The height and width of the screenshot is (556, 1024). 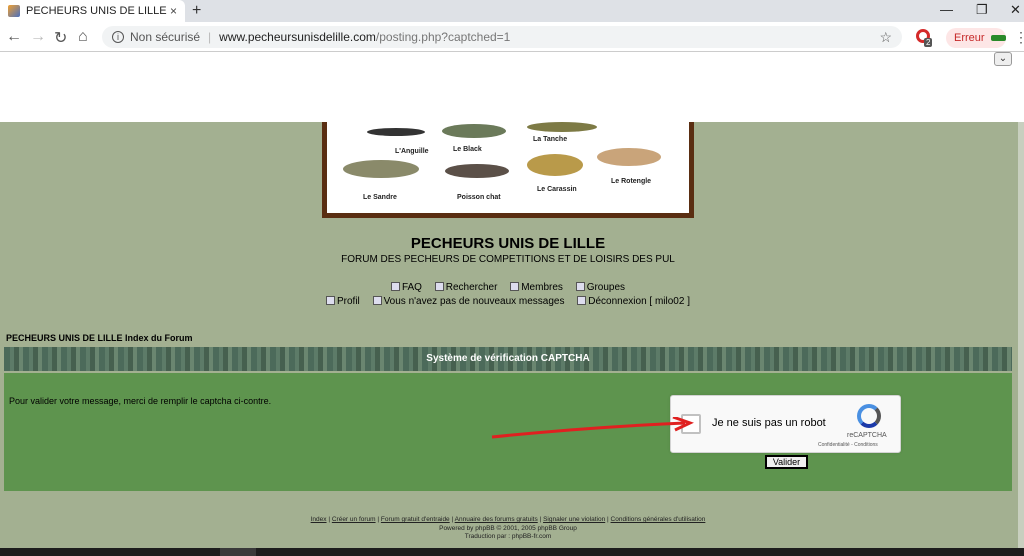 What do you see at coordinates (769, 423) in the screenshot?
I see `recaptcha-label: Je ne suis pas un robot` at bounding box center [769, 423].